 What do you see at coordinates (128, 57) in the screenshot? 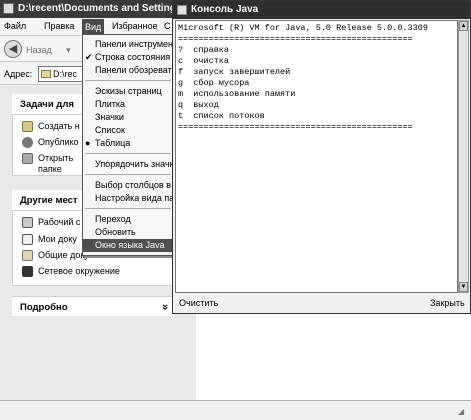
I see `menu-item-status-bar: ✔ Строка состояния` at bounding box center [128, 57].